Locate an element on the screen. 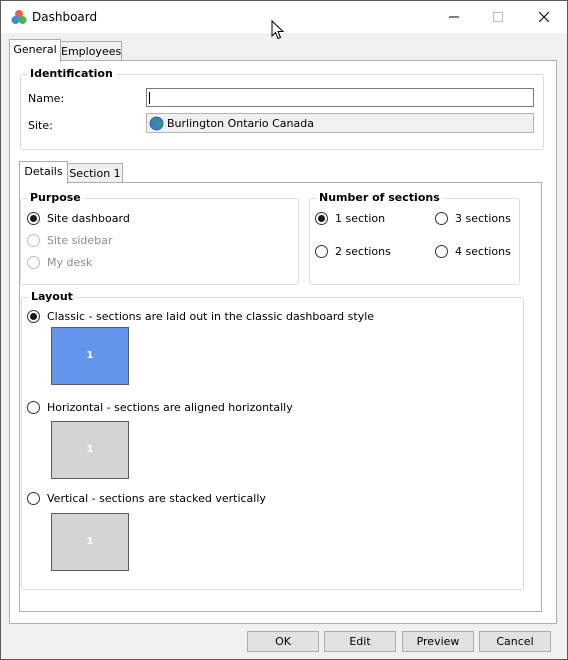 The width and height of the screenshot is (568, 660). four-sections-radio is located at coordinates (441, 251).